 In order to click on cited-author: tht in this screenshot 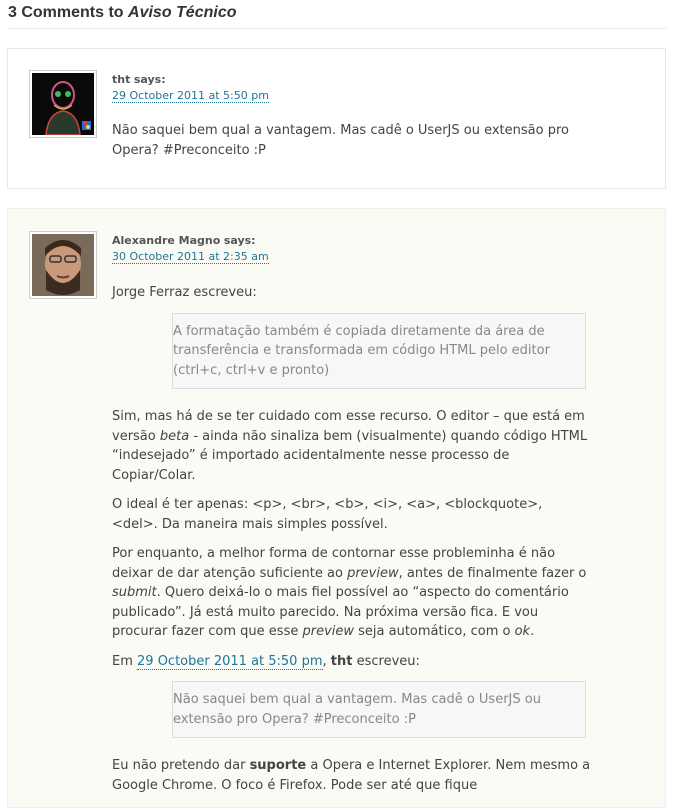, I will do `click(341, 661)`.